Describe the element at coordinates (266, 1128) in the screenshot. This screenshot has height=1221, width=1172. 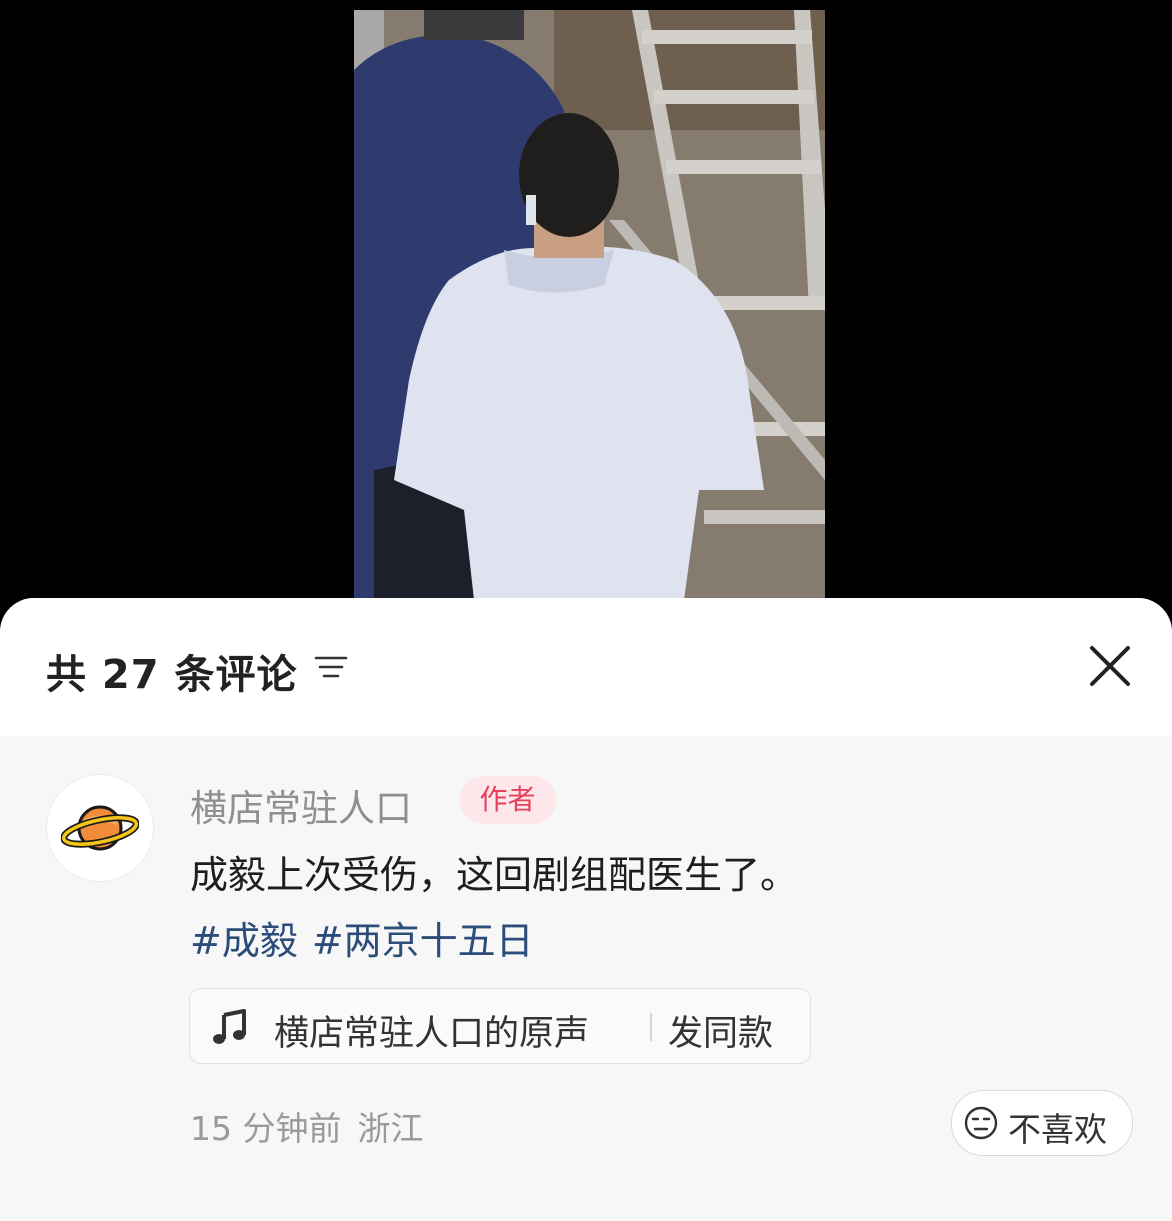
I see `comment-time: 15 分钟前` at that location.